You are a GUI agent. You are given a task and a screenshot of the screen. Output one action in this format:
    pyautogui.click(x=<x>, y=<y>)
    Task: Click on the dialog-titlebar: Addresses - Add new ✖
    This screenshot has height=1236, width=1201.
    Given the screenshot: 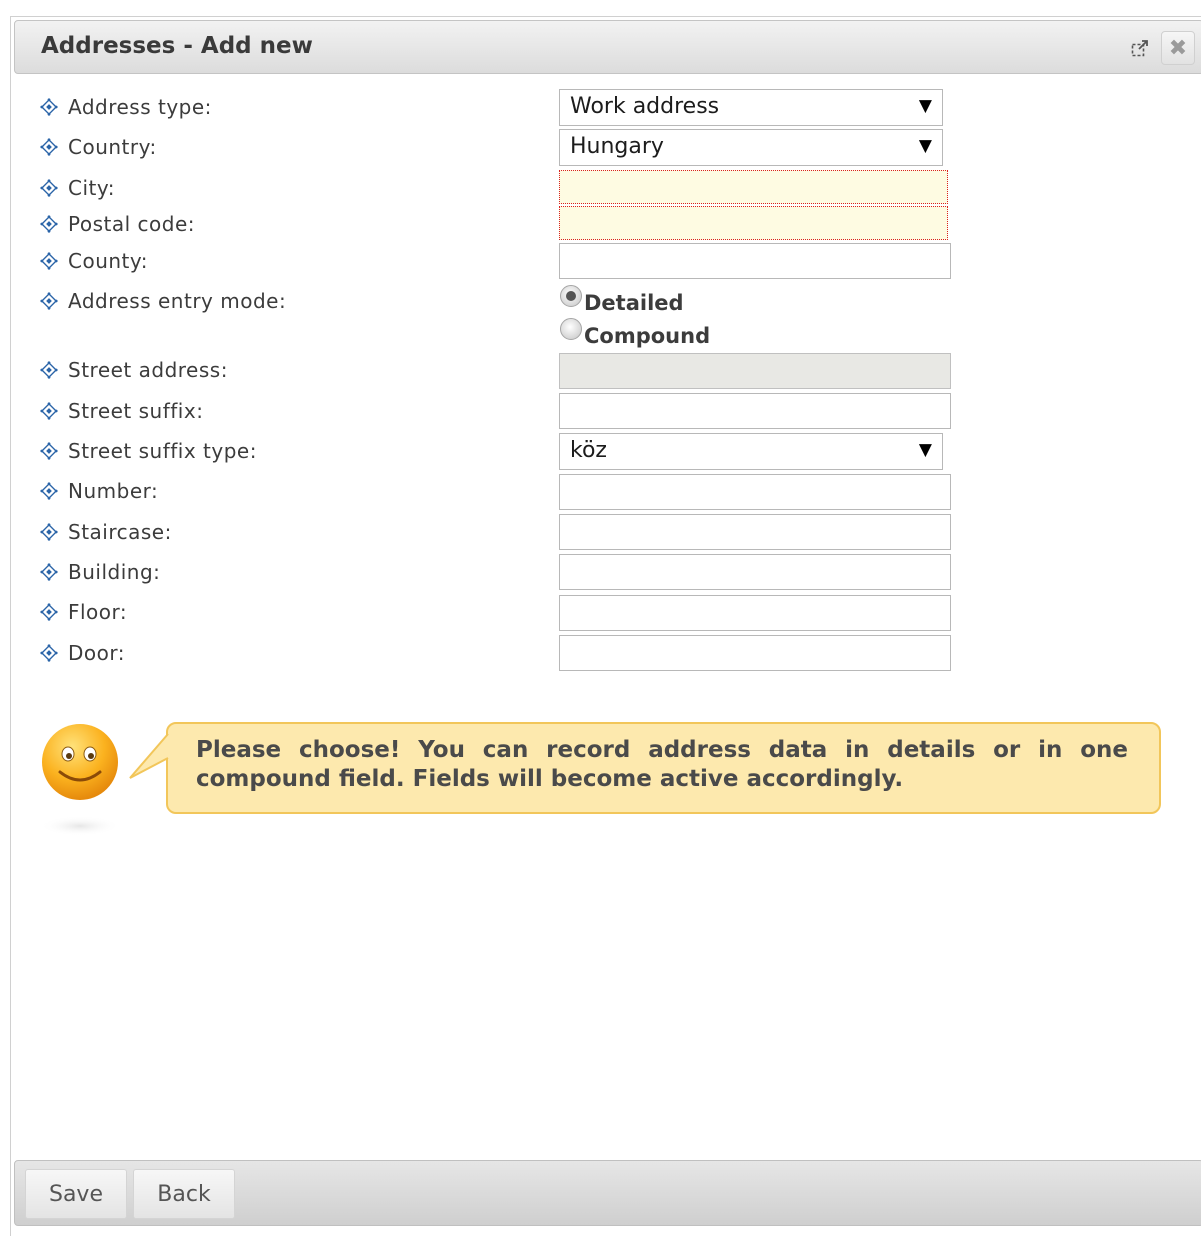 What is the action you would take?
    pyautogui.click(x=607, y=47)
    